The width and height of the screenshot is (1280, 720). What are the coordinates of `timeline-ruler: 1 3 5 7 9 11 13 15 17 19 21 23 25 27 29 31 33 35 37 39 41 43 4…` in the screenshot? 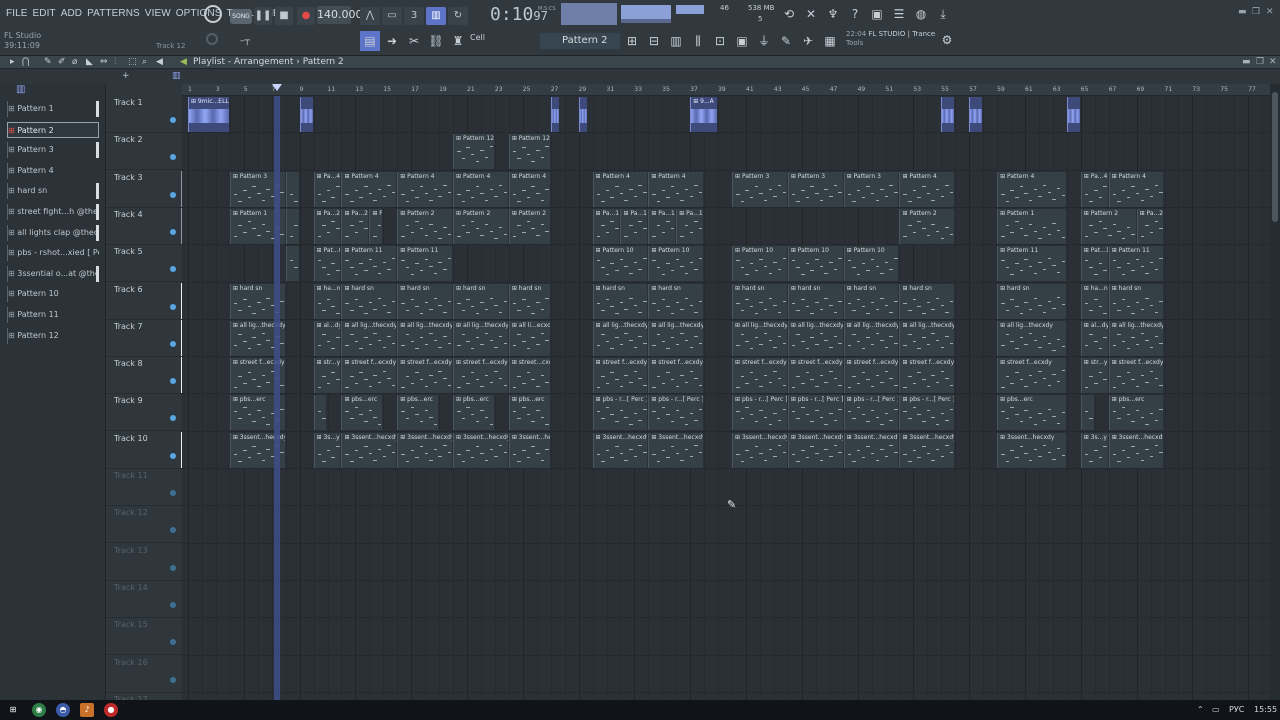 It's located at (726, 90).